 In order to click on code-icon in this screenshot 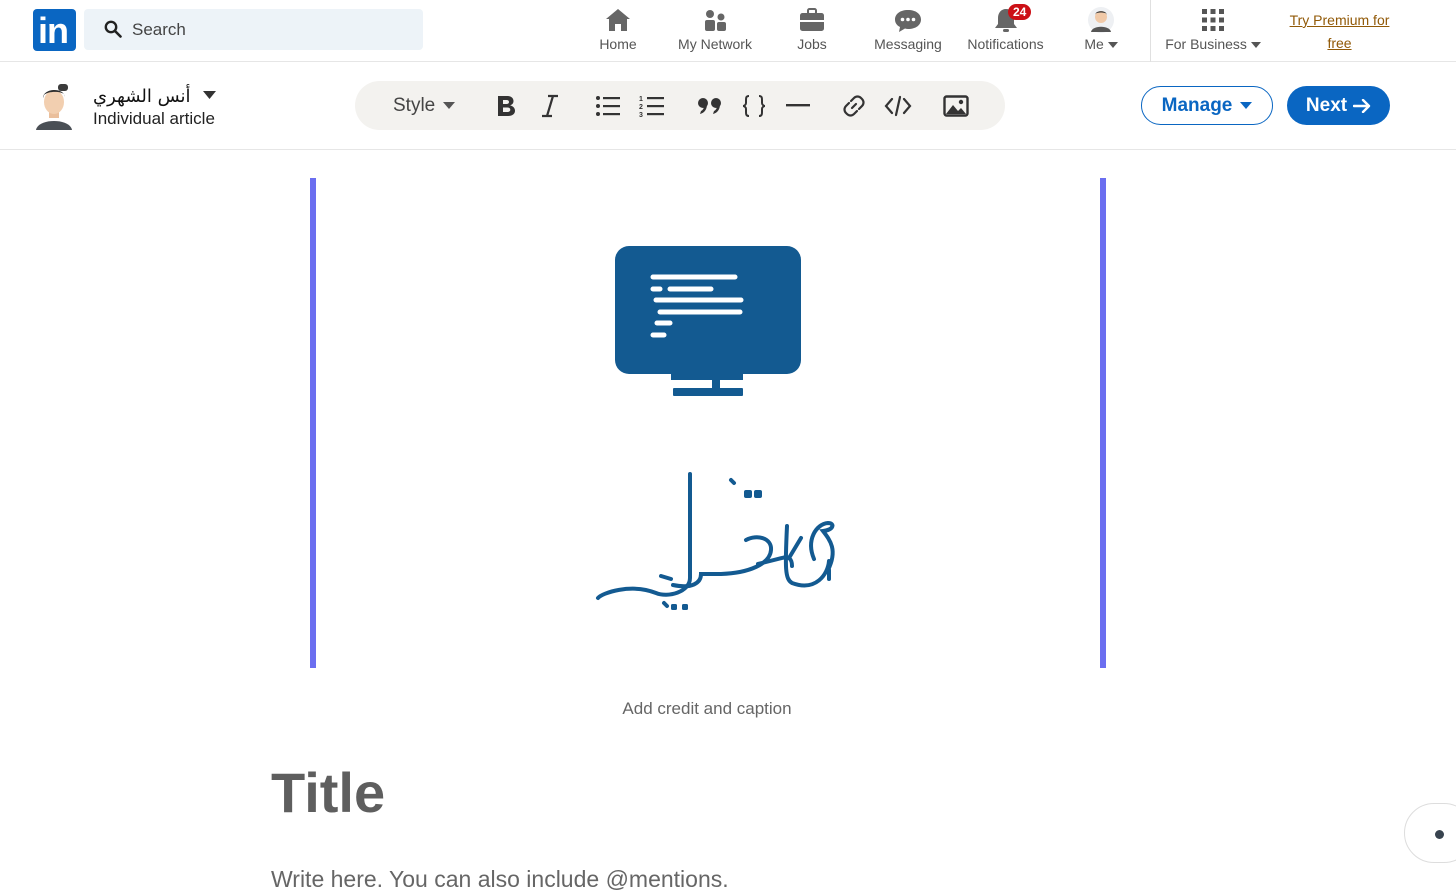, I will do `click(898, 105)`.